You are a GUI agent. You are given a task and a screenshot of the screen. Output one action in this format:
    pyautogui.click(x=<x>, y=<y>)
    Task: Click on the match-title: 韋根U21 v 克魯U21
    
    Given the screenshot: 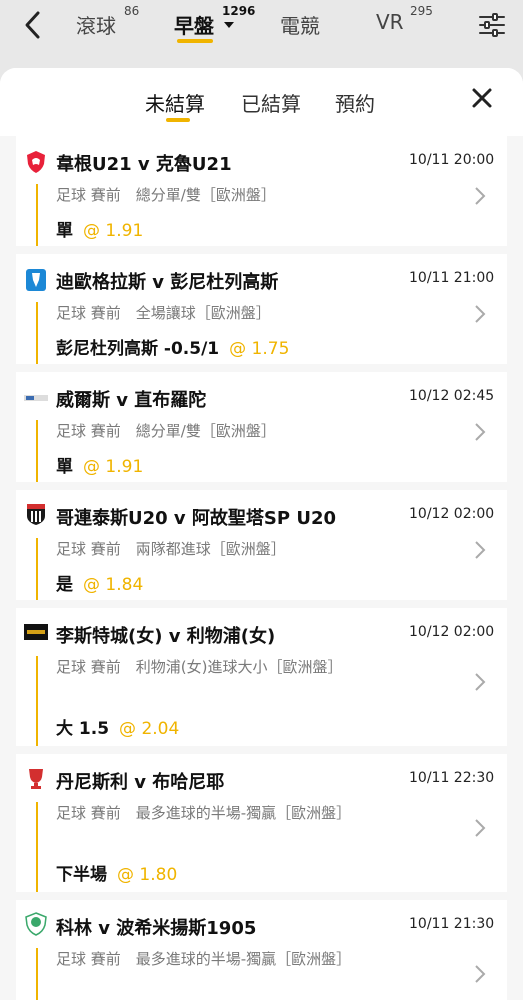 What is the action you would take?
    pyautogui.click(x=144, y=164)
    